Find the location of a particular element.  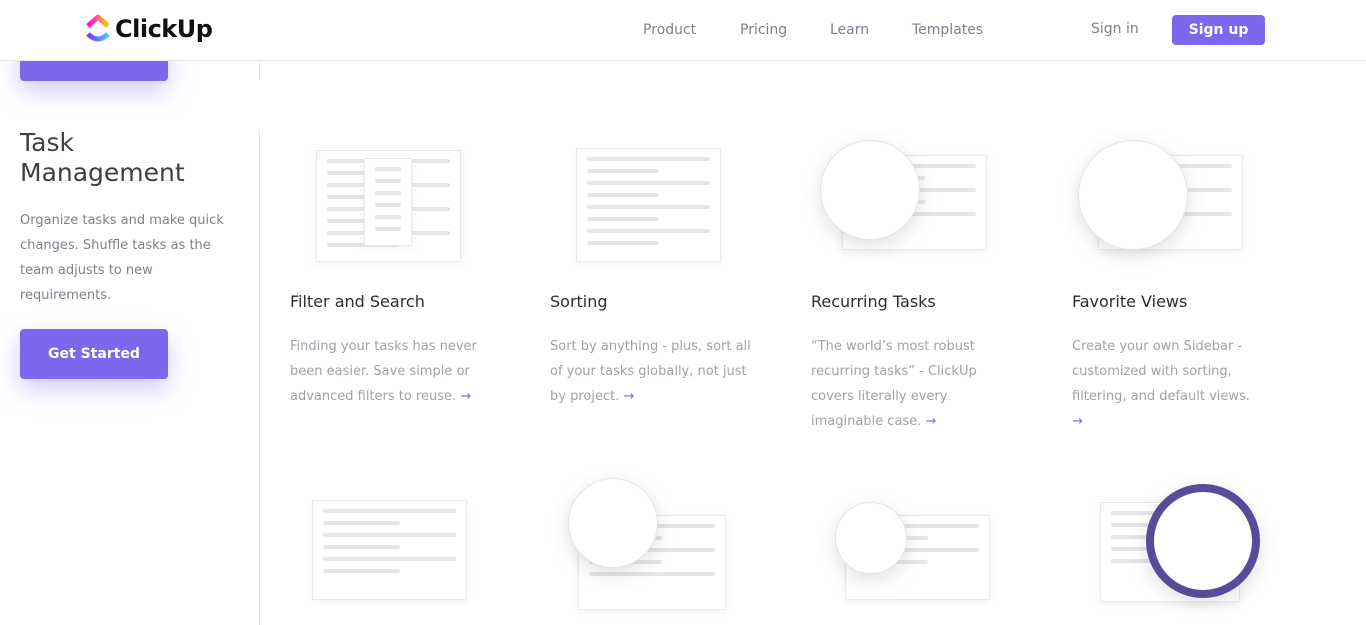

nav-templates: Templates is located at coordinates (947, 30).